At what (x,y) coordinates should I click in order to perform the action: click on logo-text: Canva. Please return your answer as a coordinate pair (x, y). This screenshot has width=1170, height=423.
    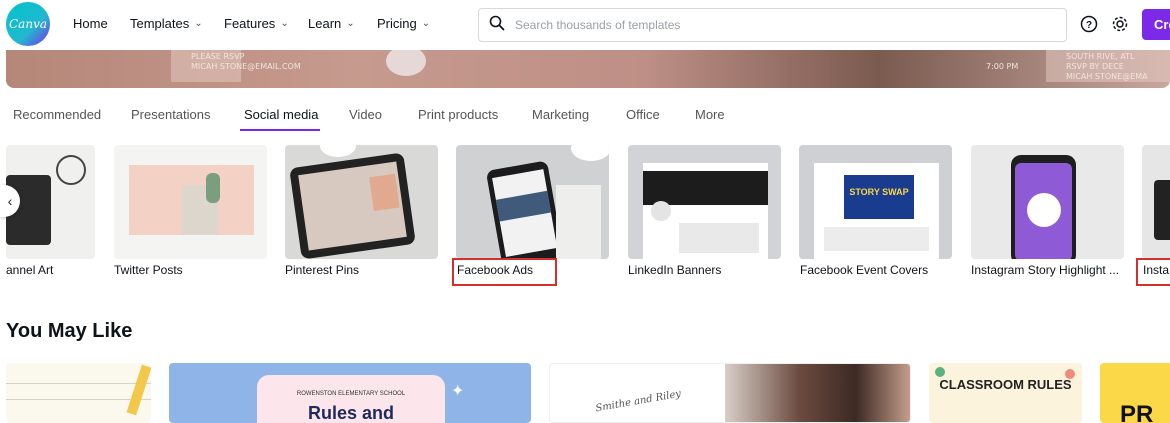
    Looking at the image, I should click on (28, 24).